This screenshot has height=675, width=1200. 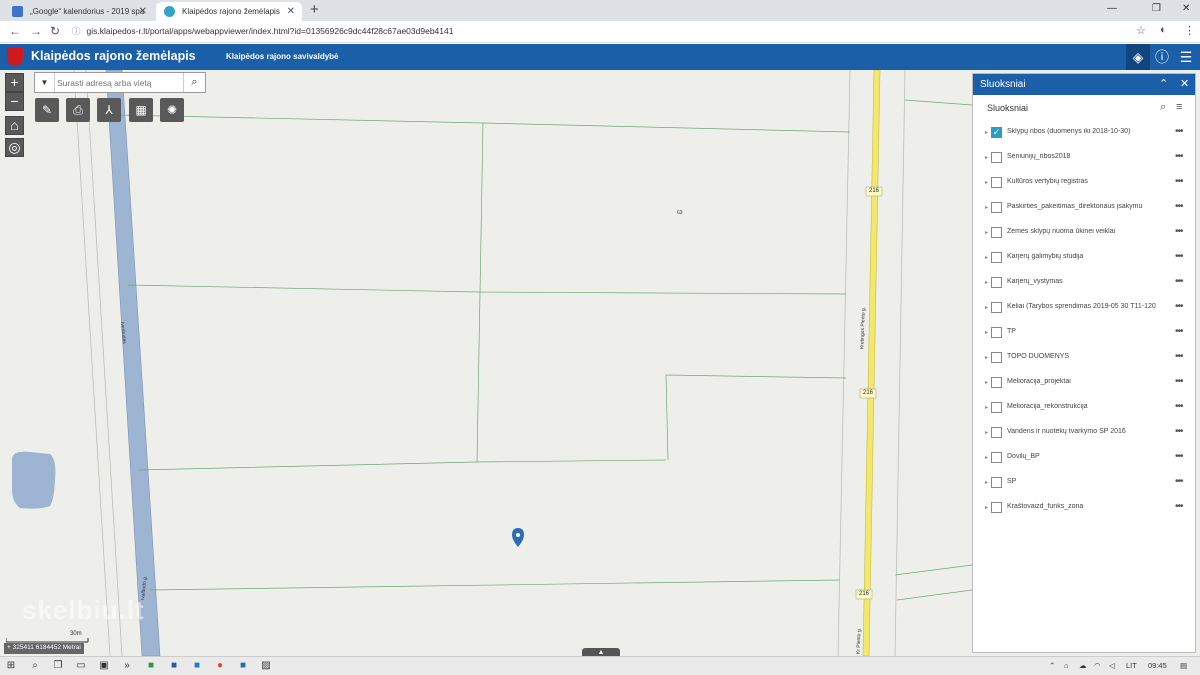 What do you see at coordinates (266, 666) in the screenshot?
I see `photos-icon: ▨` at bounding box center [266, 666].